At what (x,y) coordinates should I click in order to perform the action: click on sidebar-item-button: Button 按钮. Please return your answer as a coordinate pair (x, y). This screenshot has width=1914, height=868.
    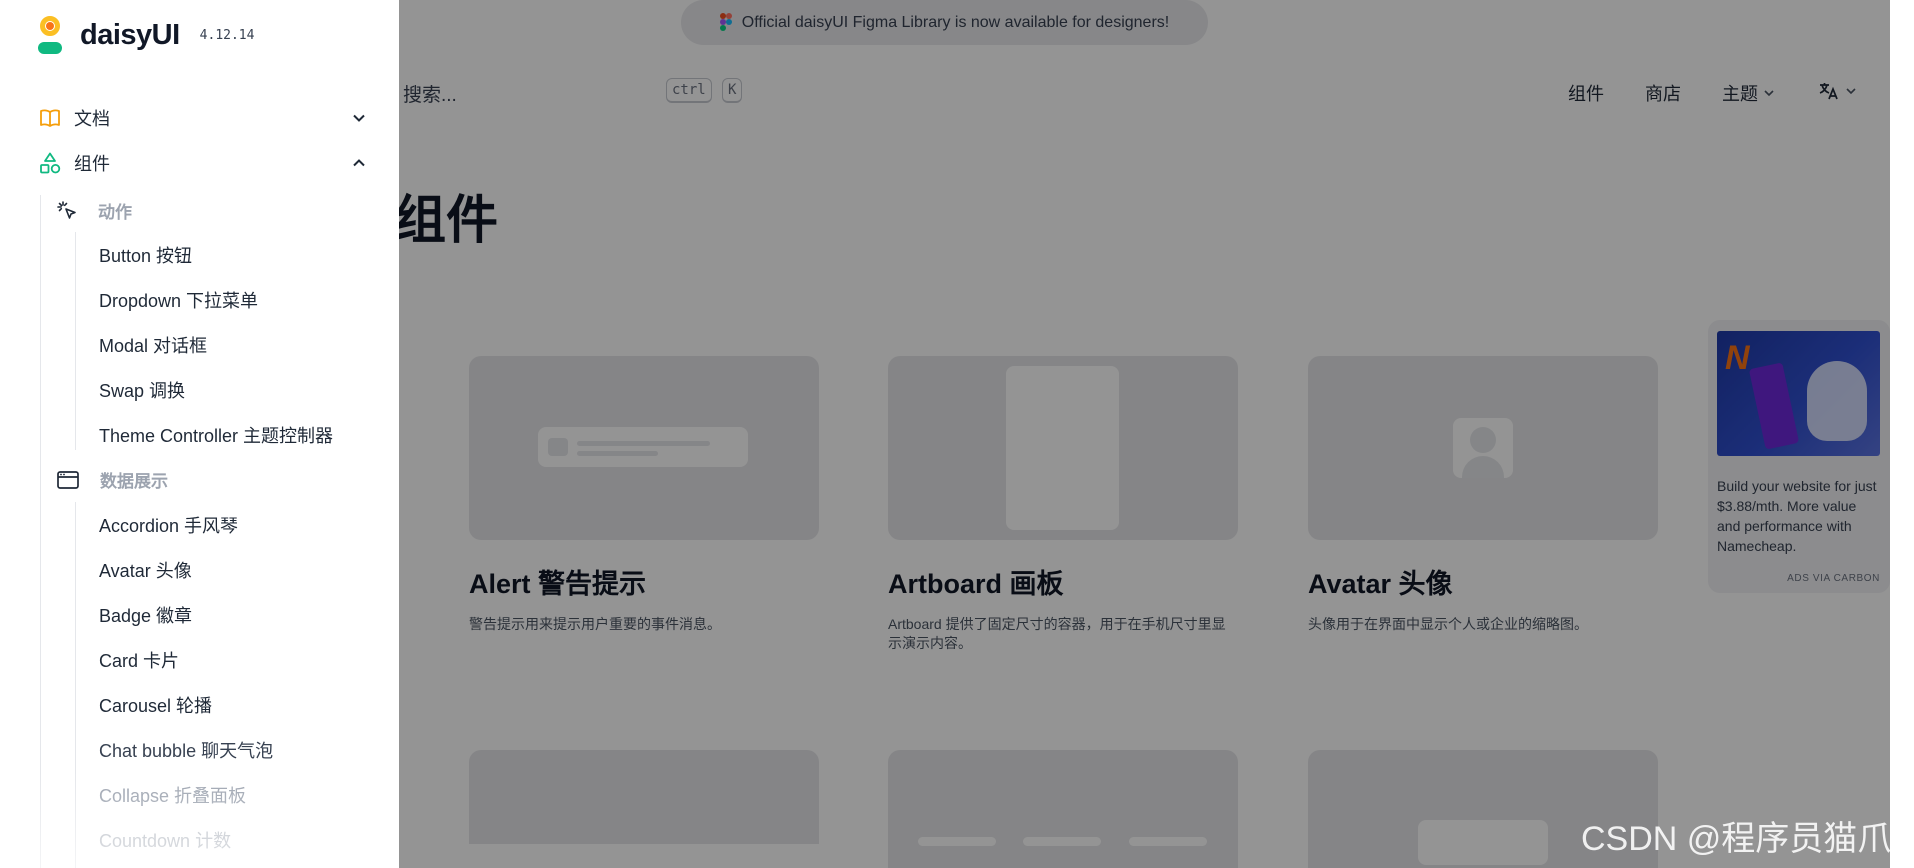
    Looking at the image, I should click on (145, 255).